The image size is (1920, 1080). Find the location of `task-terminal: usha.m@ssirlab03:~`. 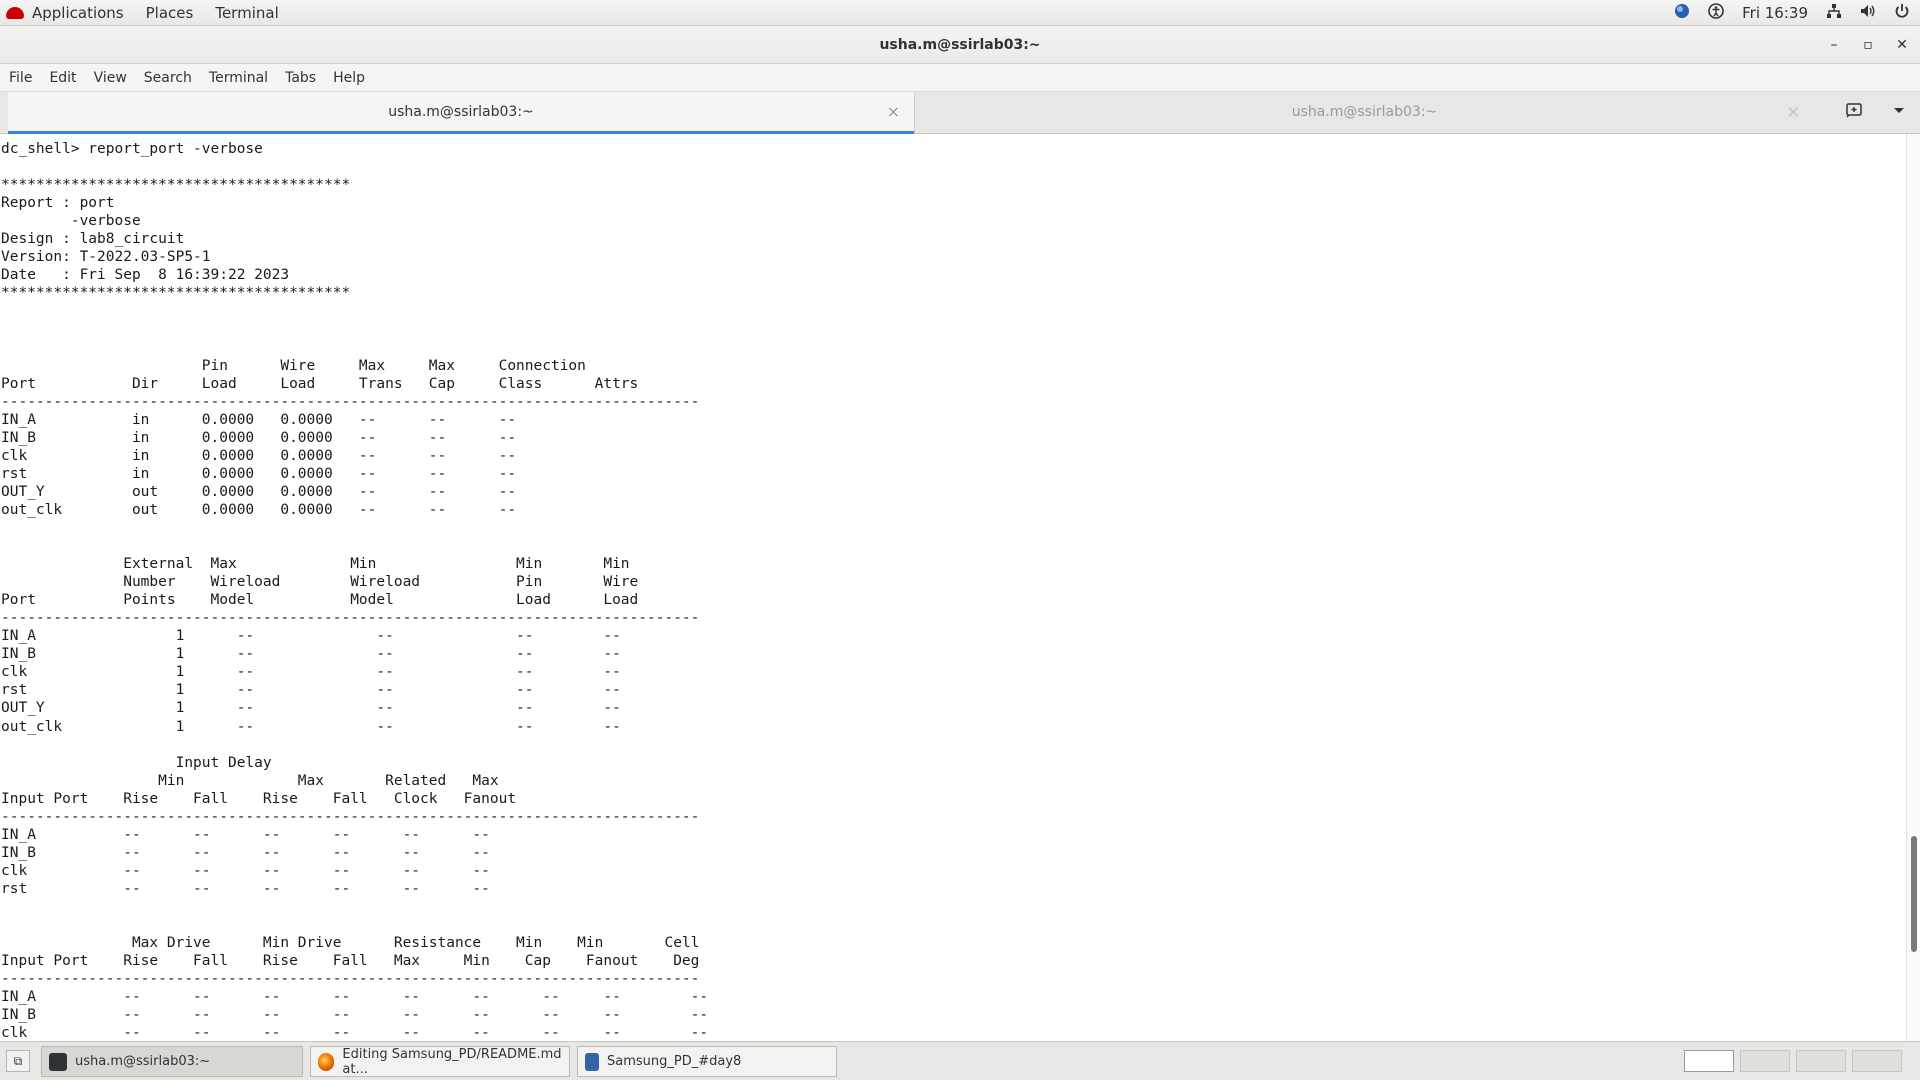

task-terminal: usha.m@ssirlab03:~ is located at coordinates (172, 1061).